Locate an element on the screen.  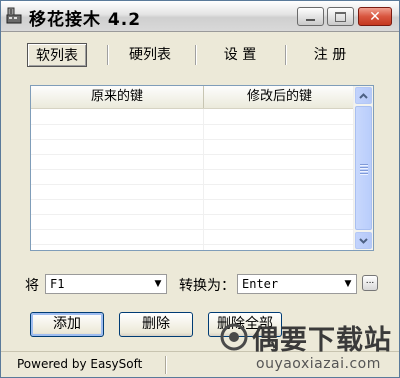
app-icon is located at coordinates (14, 15).